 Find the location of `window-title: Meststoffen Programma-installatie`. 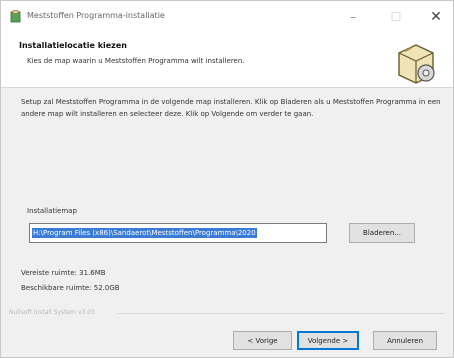

window-title: Meststoffen Programma-installatie is located at coordinates (96, 15).